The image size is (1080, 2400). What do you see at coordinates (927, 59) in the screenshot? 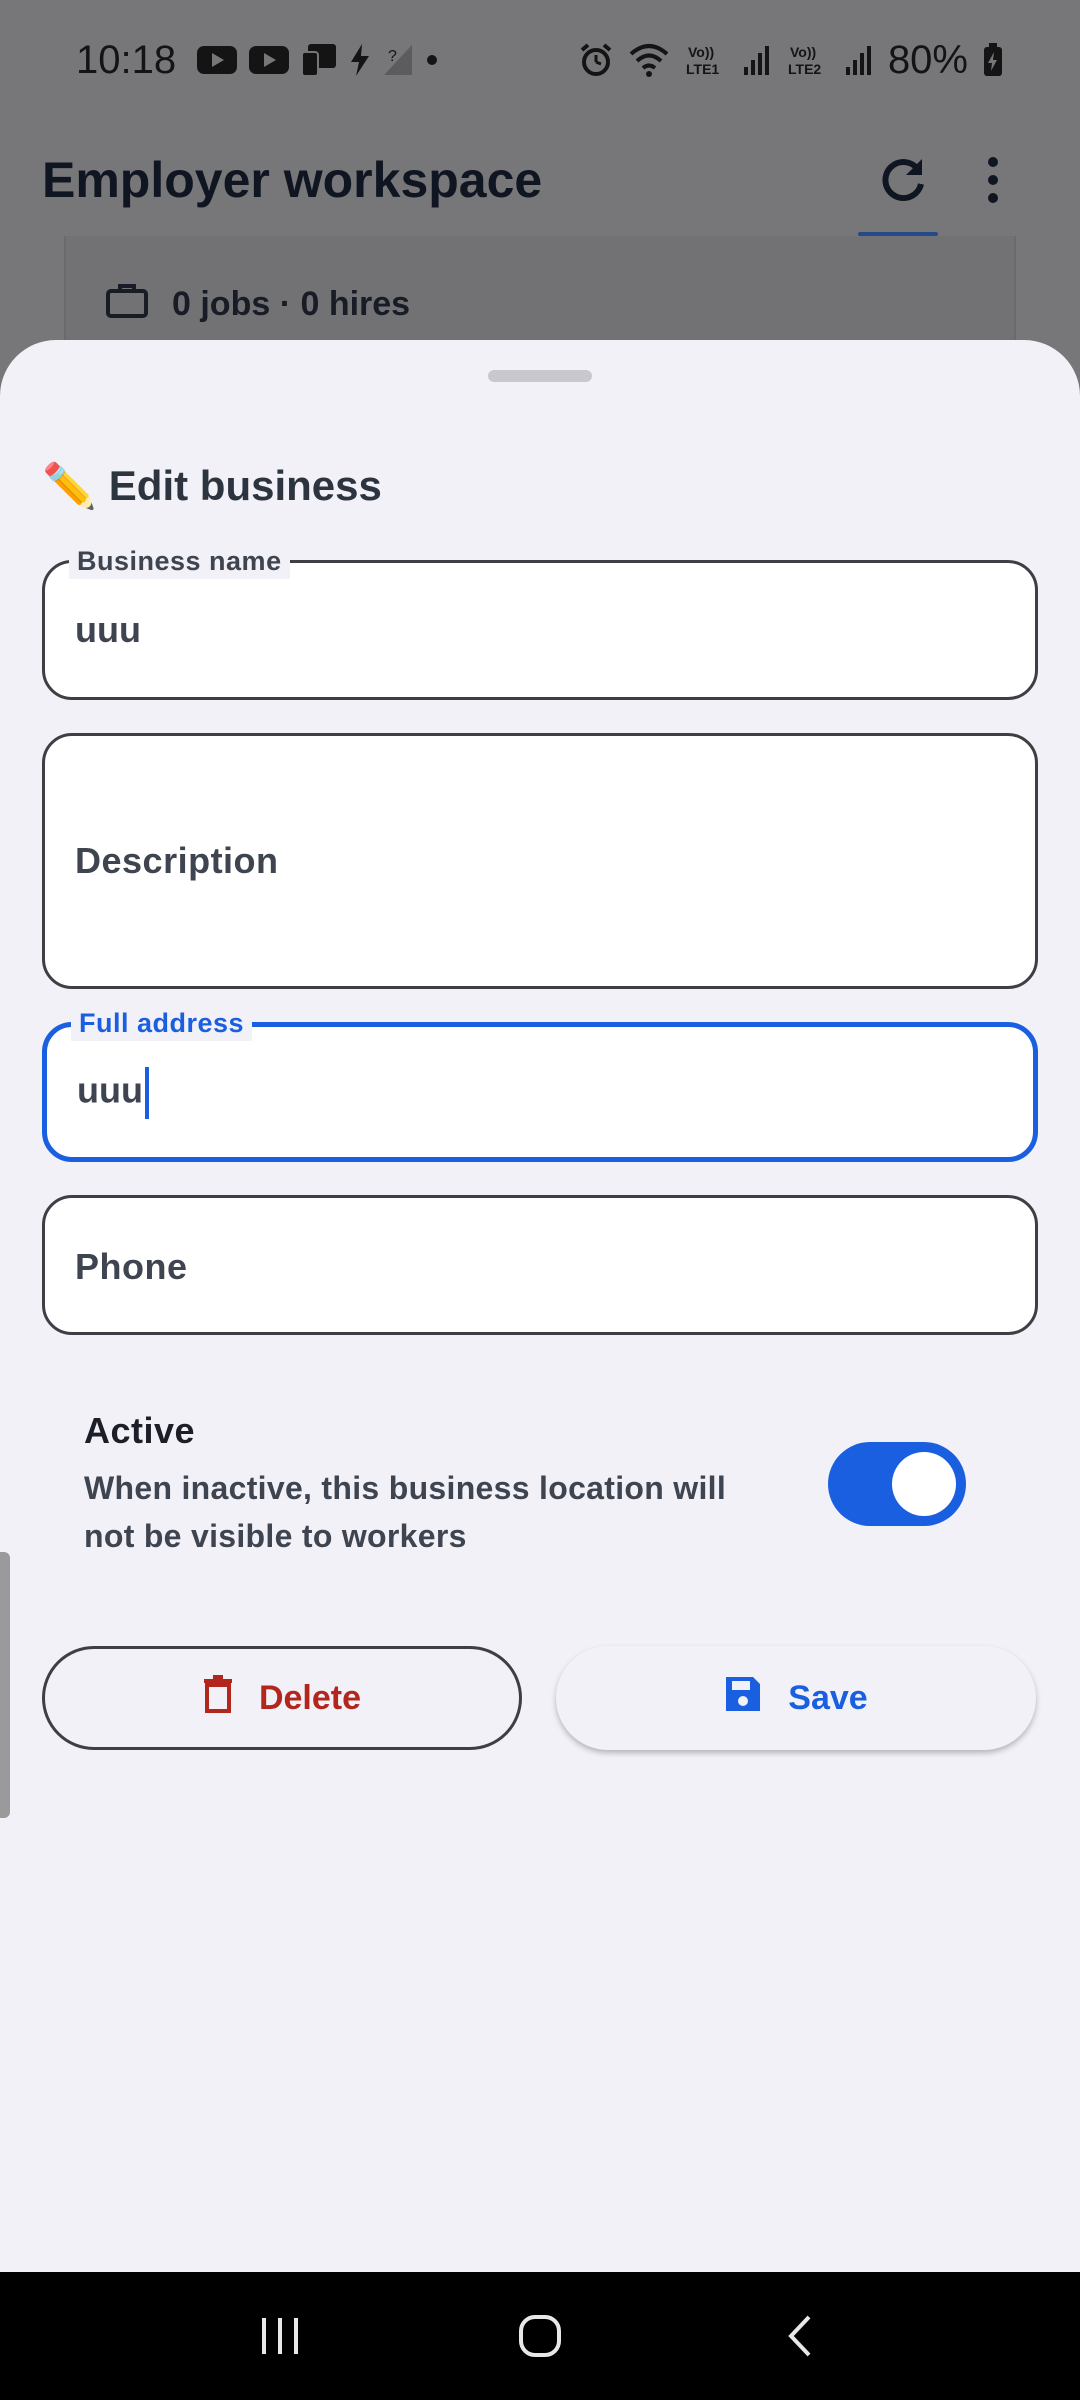
I see `battery-percent: 80%` at bounding box center [927, 59].